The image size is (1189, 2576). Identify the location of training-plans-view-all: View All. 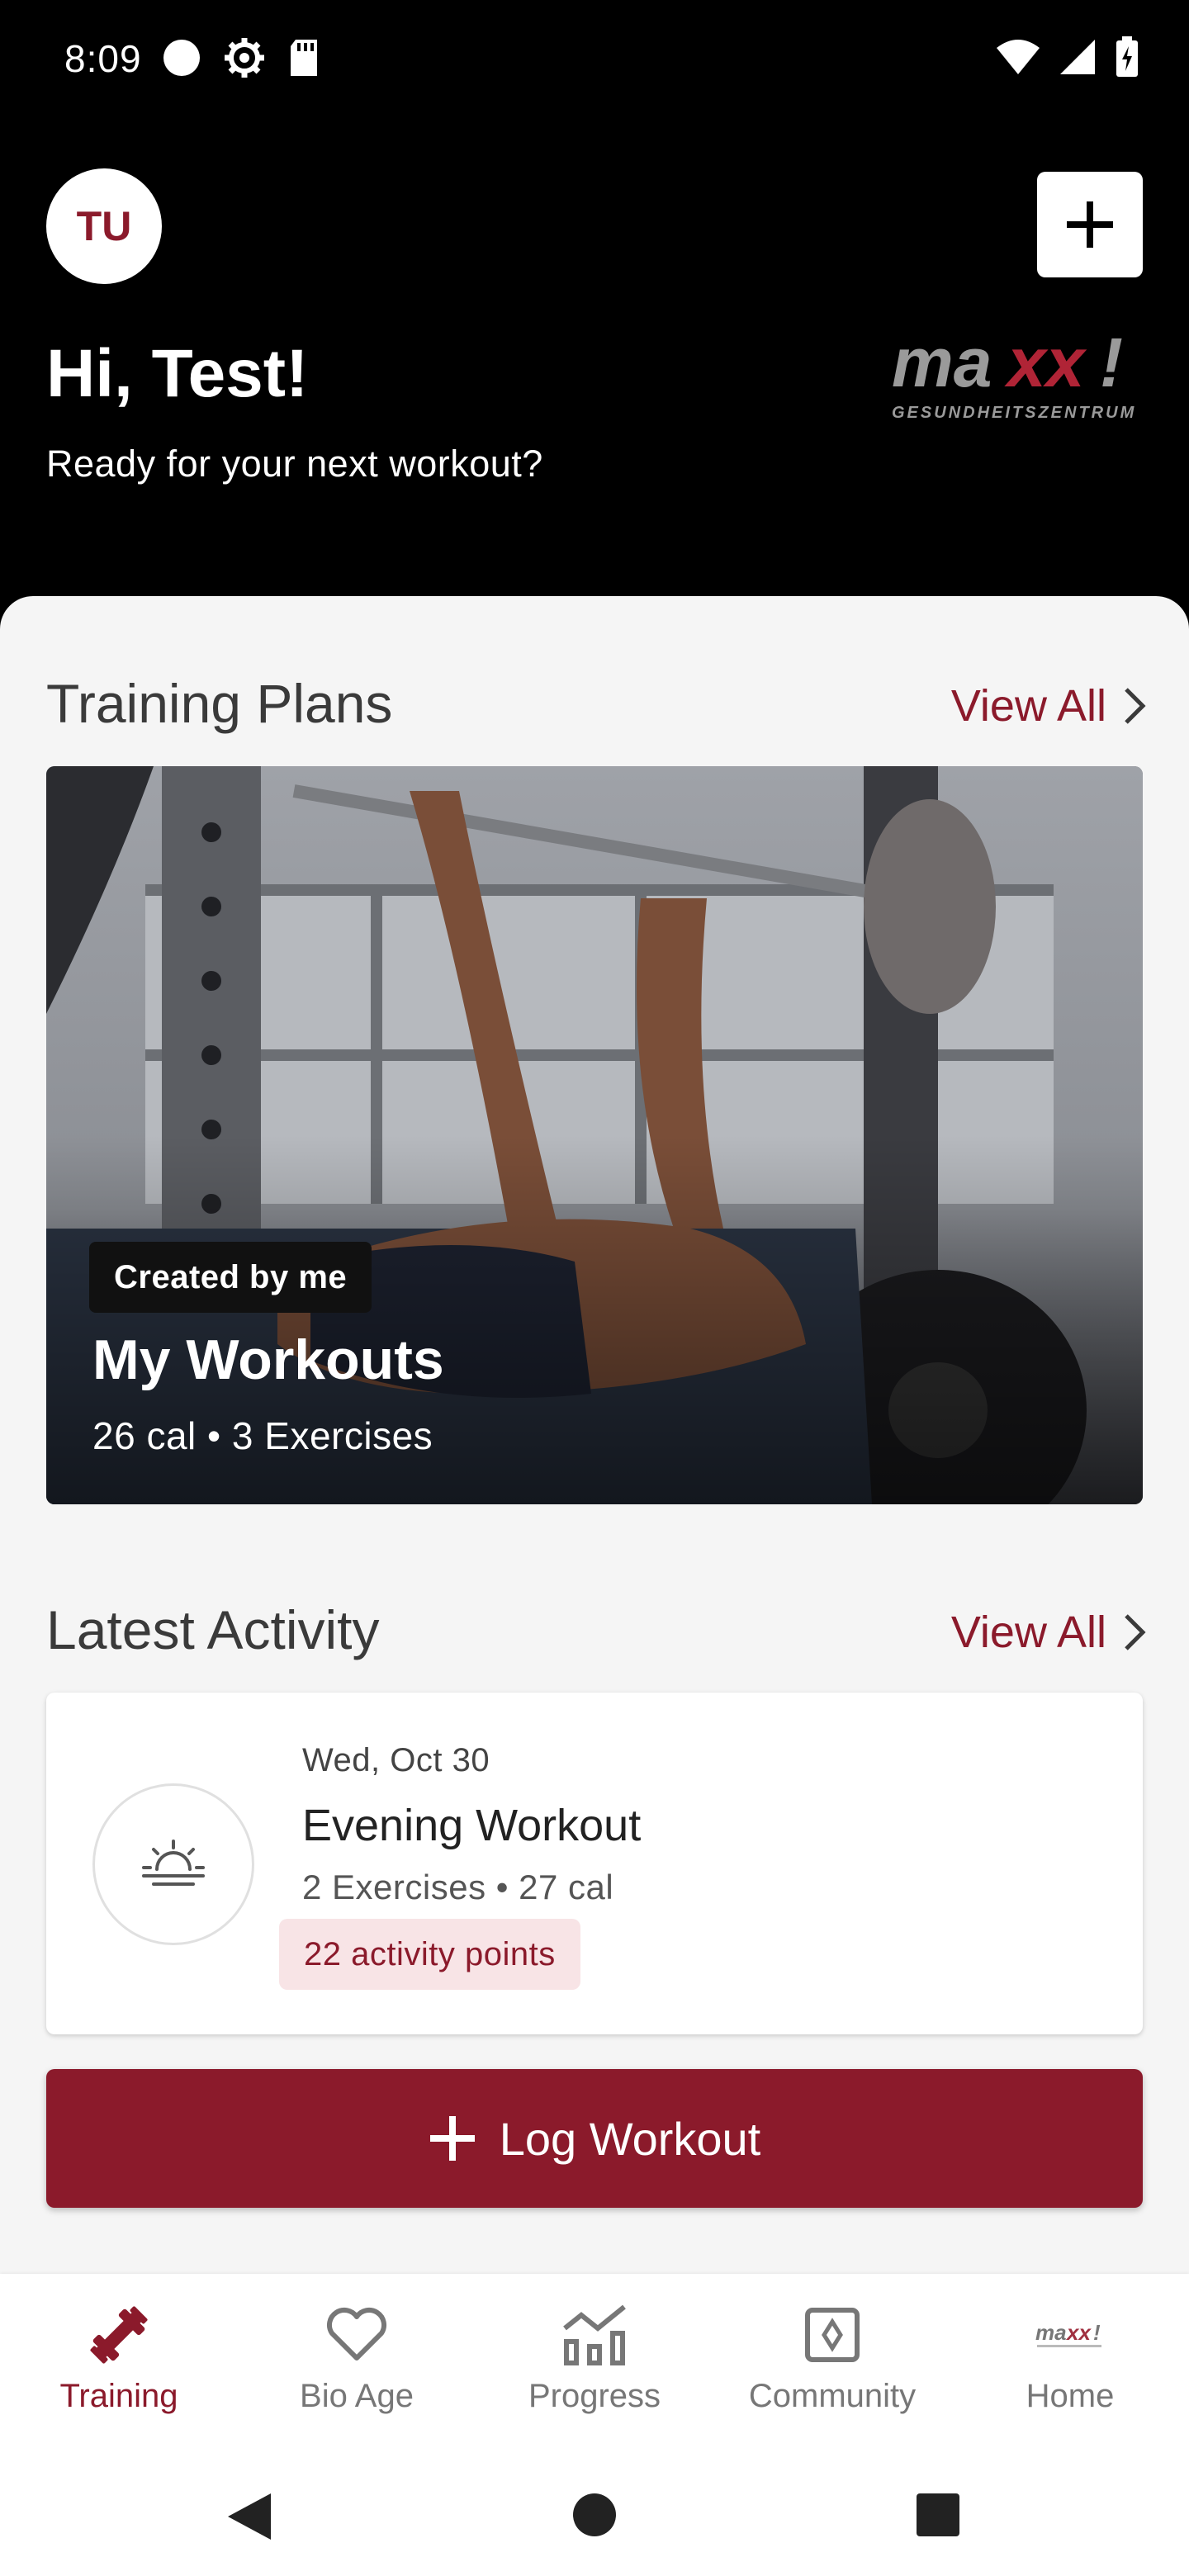
(1048, 706).